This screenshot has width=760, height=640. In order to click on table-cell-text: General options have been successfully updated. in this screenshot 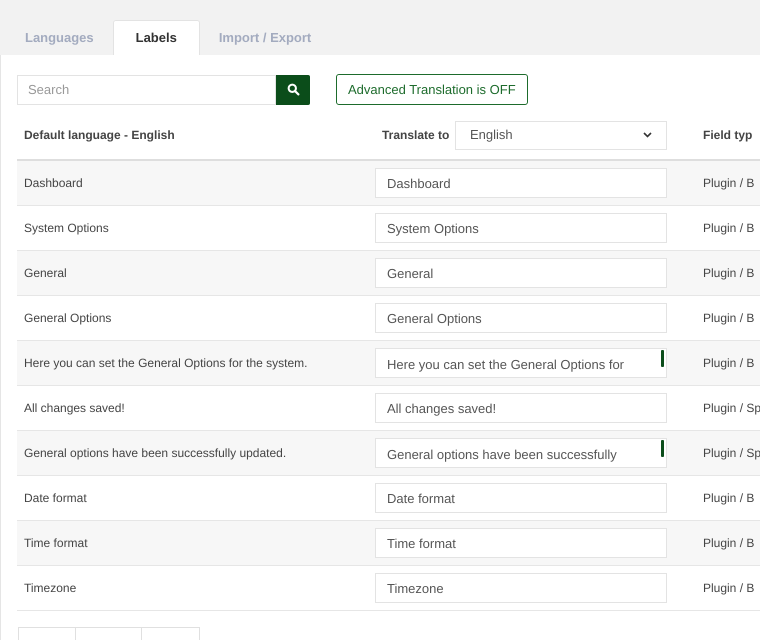, I will do `click(155, 453)`.